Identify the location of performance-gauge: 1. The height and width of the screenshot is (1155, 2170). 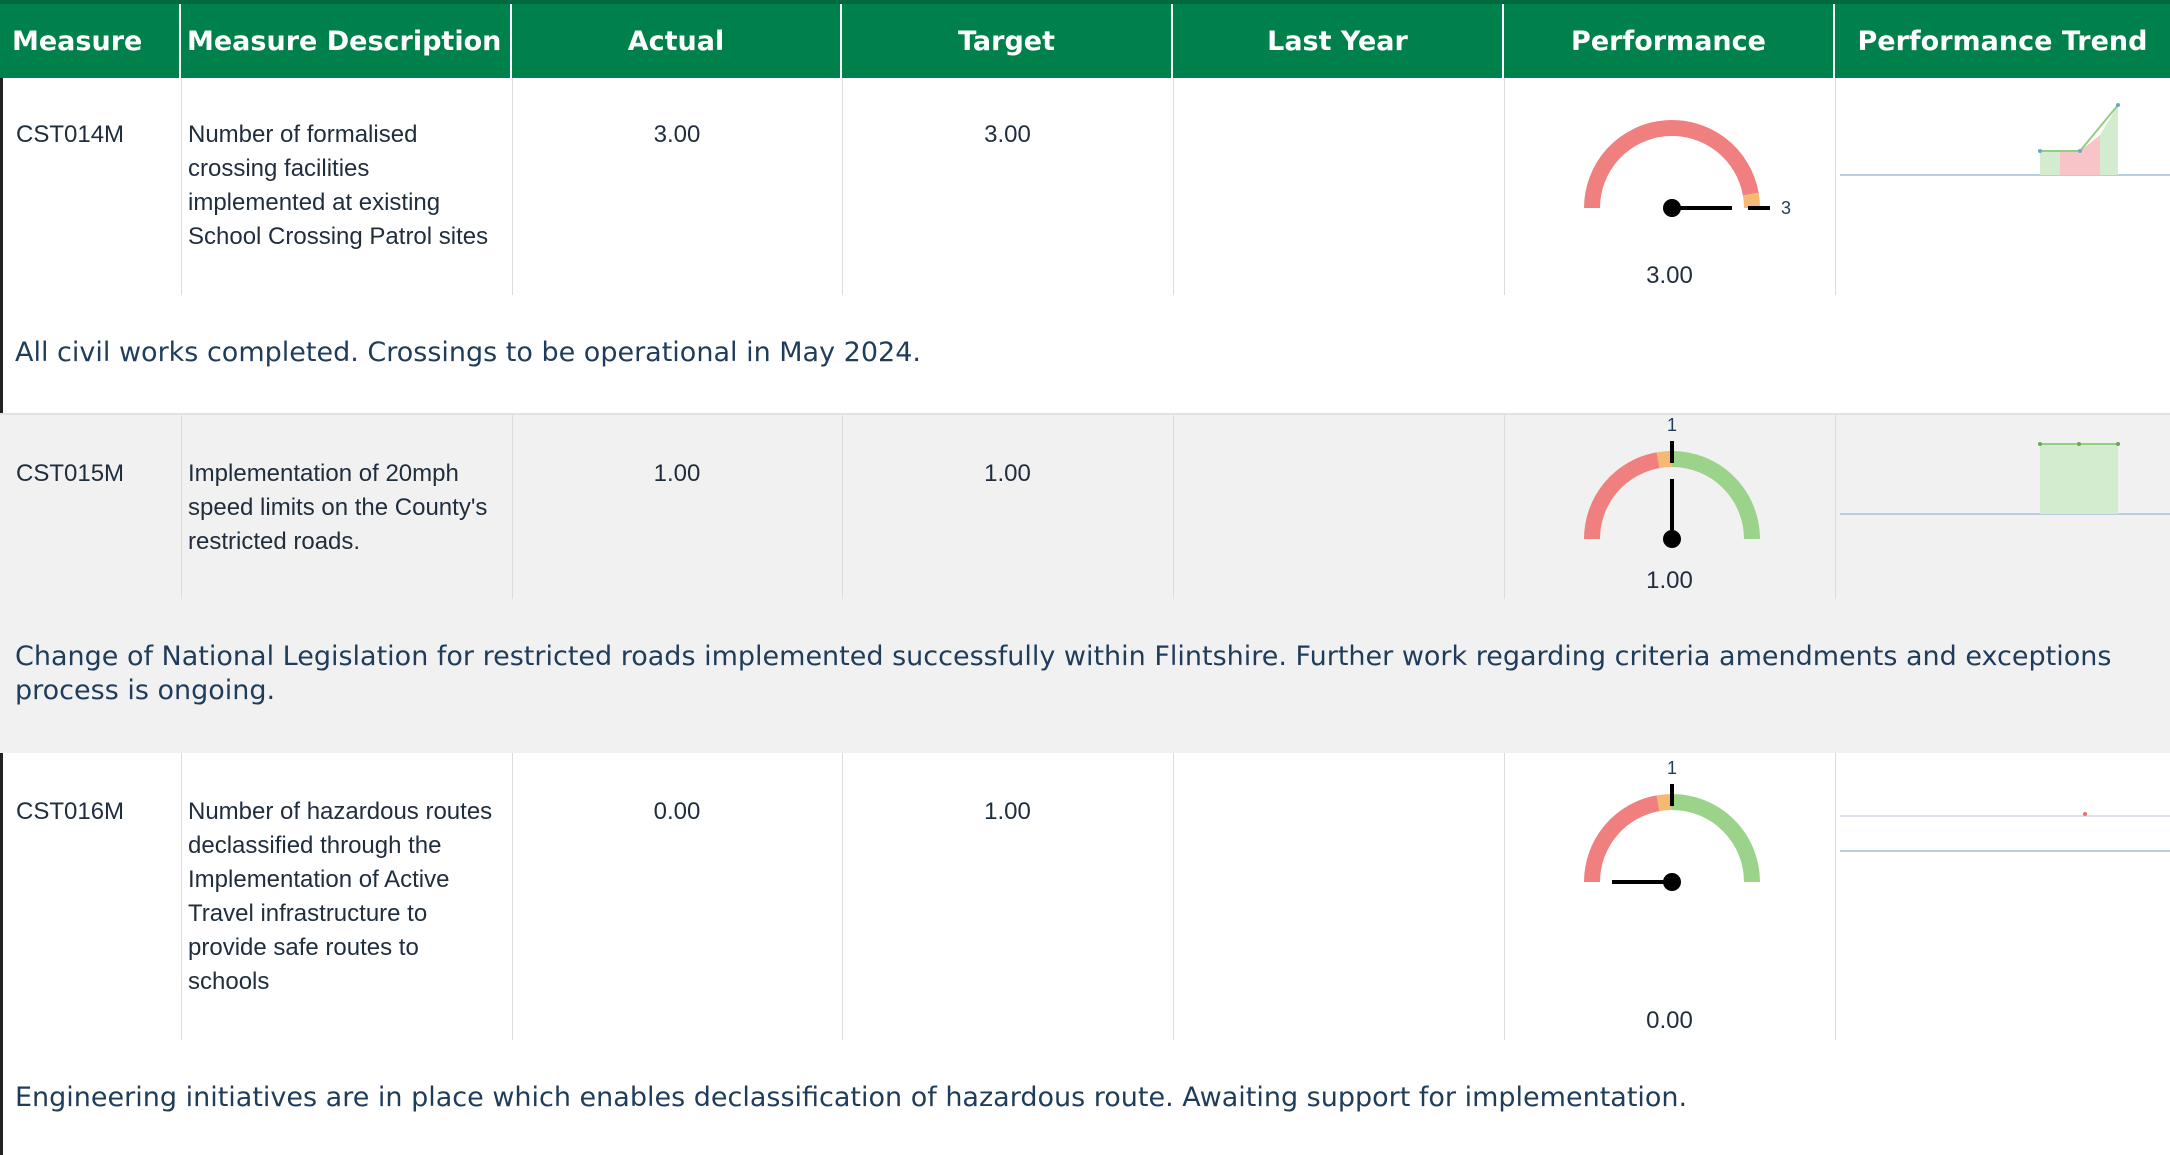
(1672, 824).